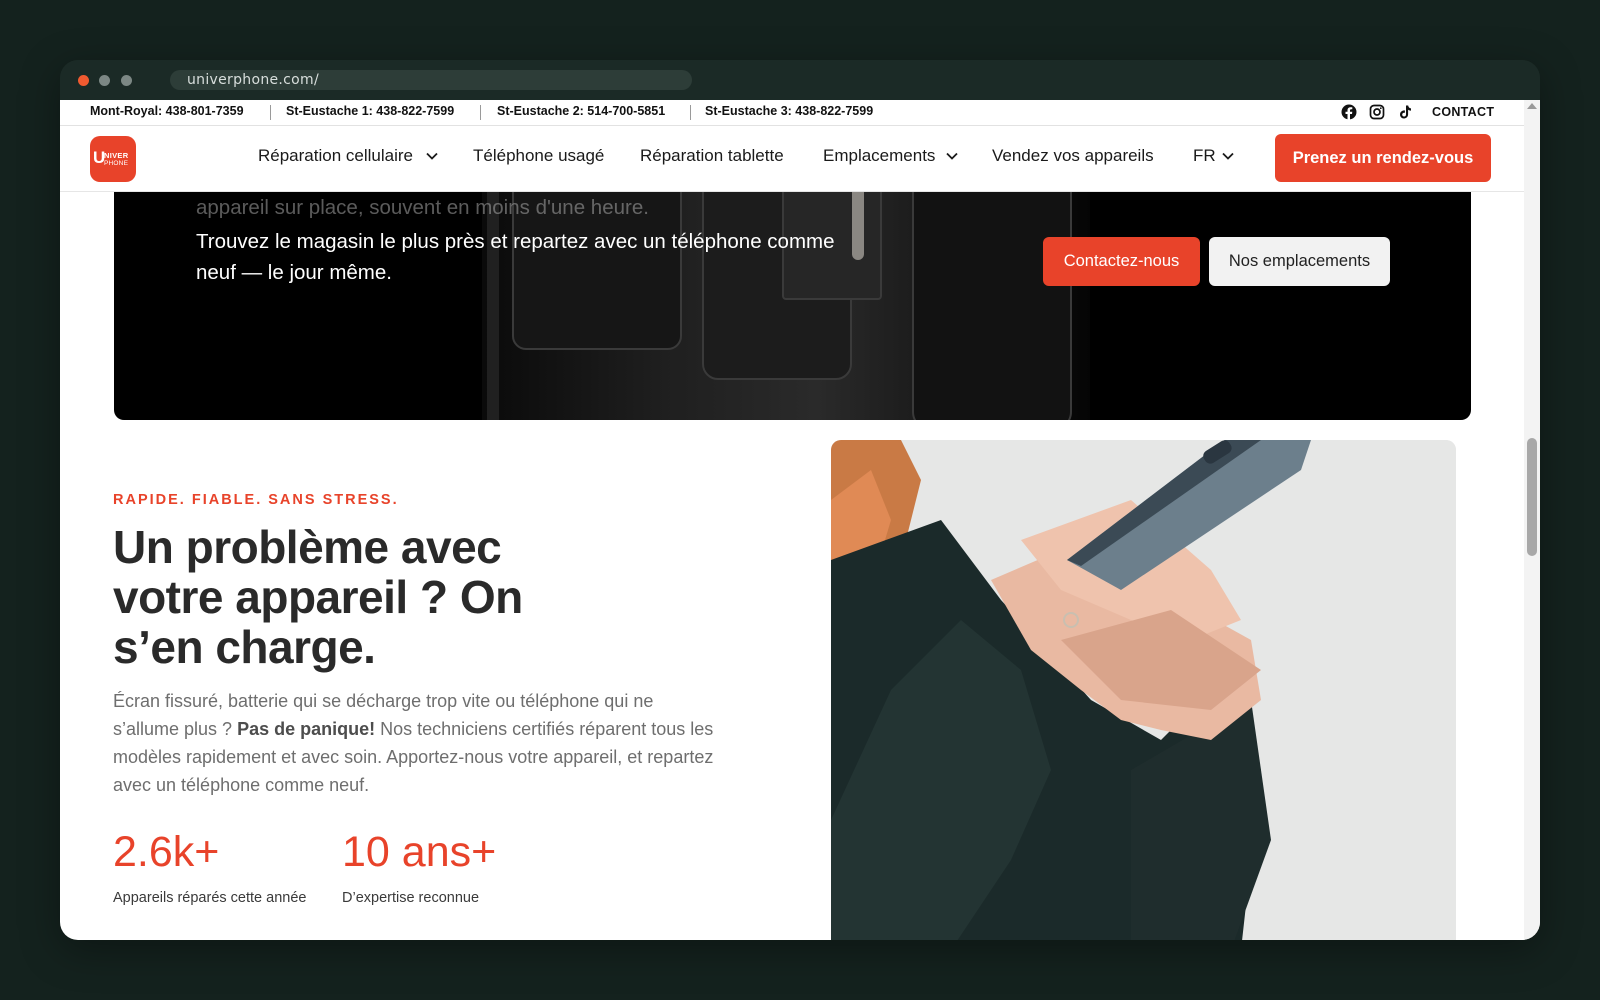 The height and width of the screenshot is (1000, 1600). I want to click on scrollbar-thumb, so click(1532, 497).